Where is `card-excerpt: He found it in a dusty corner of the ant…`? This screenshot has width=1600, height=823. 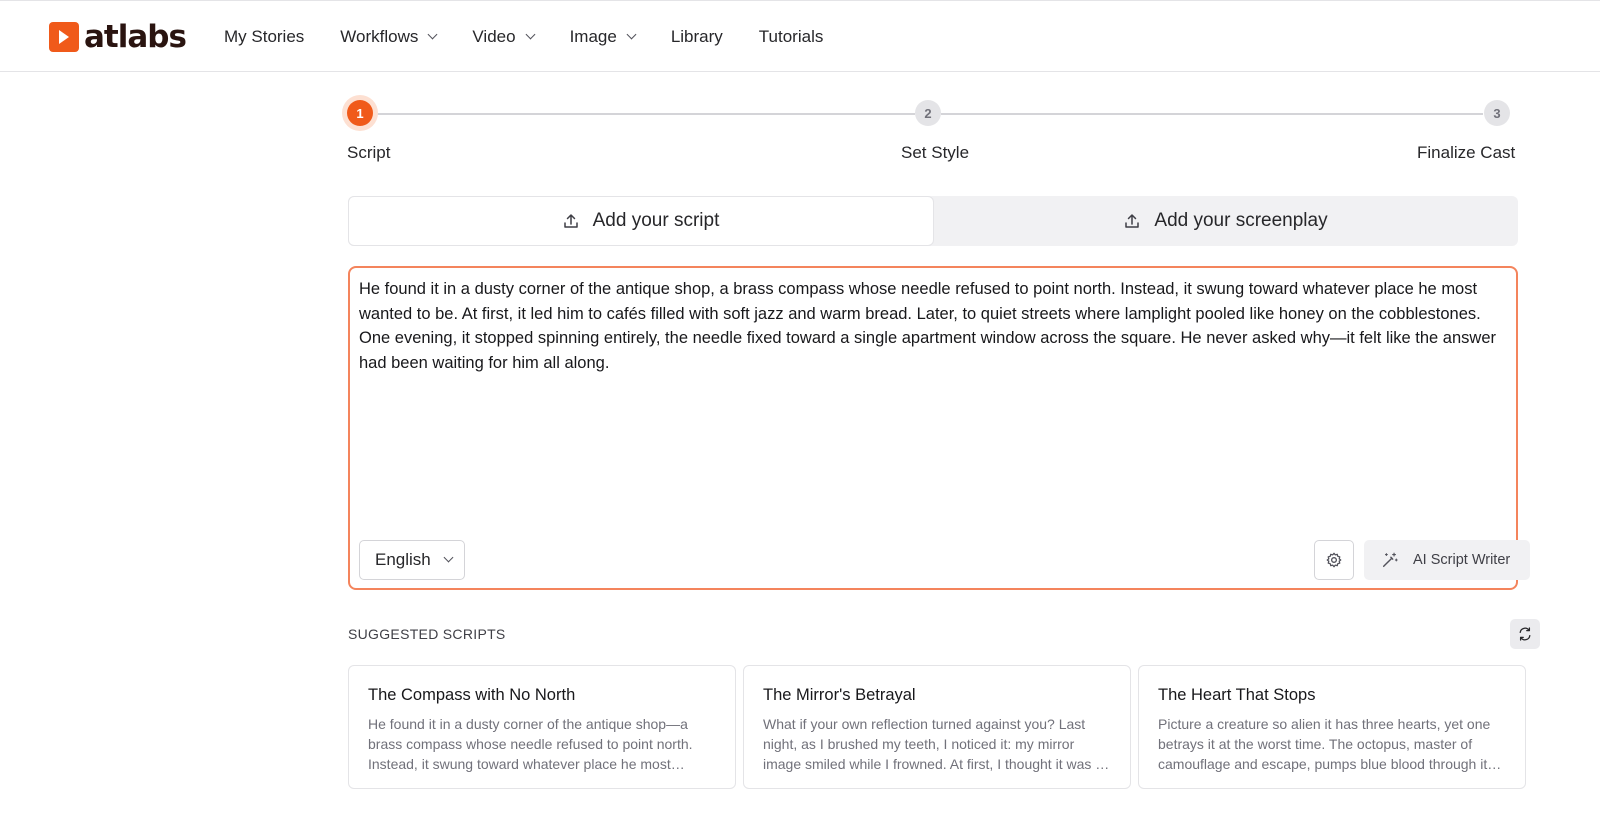
card-excerpt: He found it in a dusty corner of the ant… is located at coordinates (530, 744).